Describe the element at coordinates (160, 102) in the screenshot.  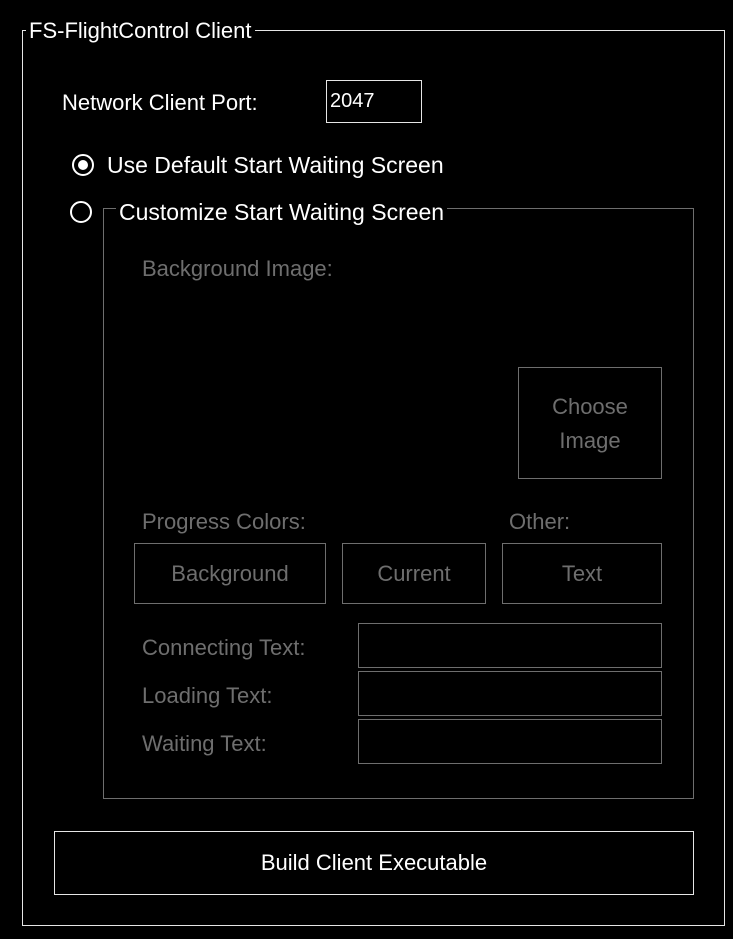
I see `network-port-label: Network Client Port:` at that location.